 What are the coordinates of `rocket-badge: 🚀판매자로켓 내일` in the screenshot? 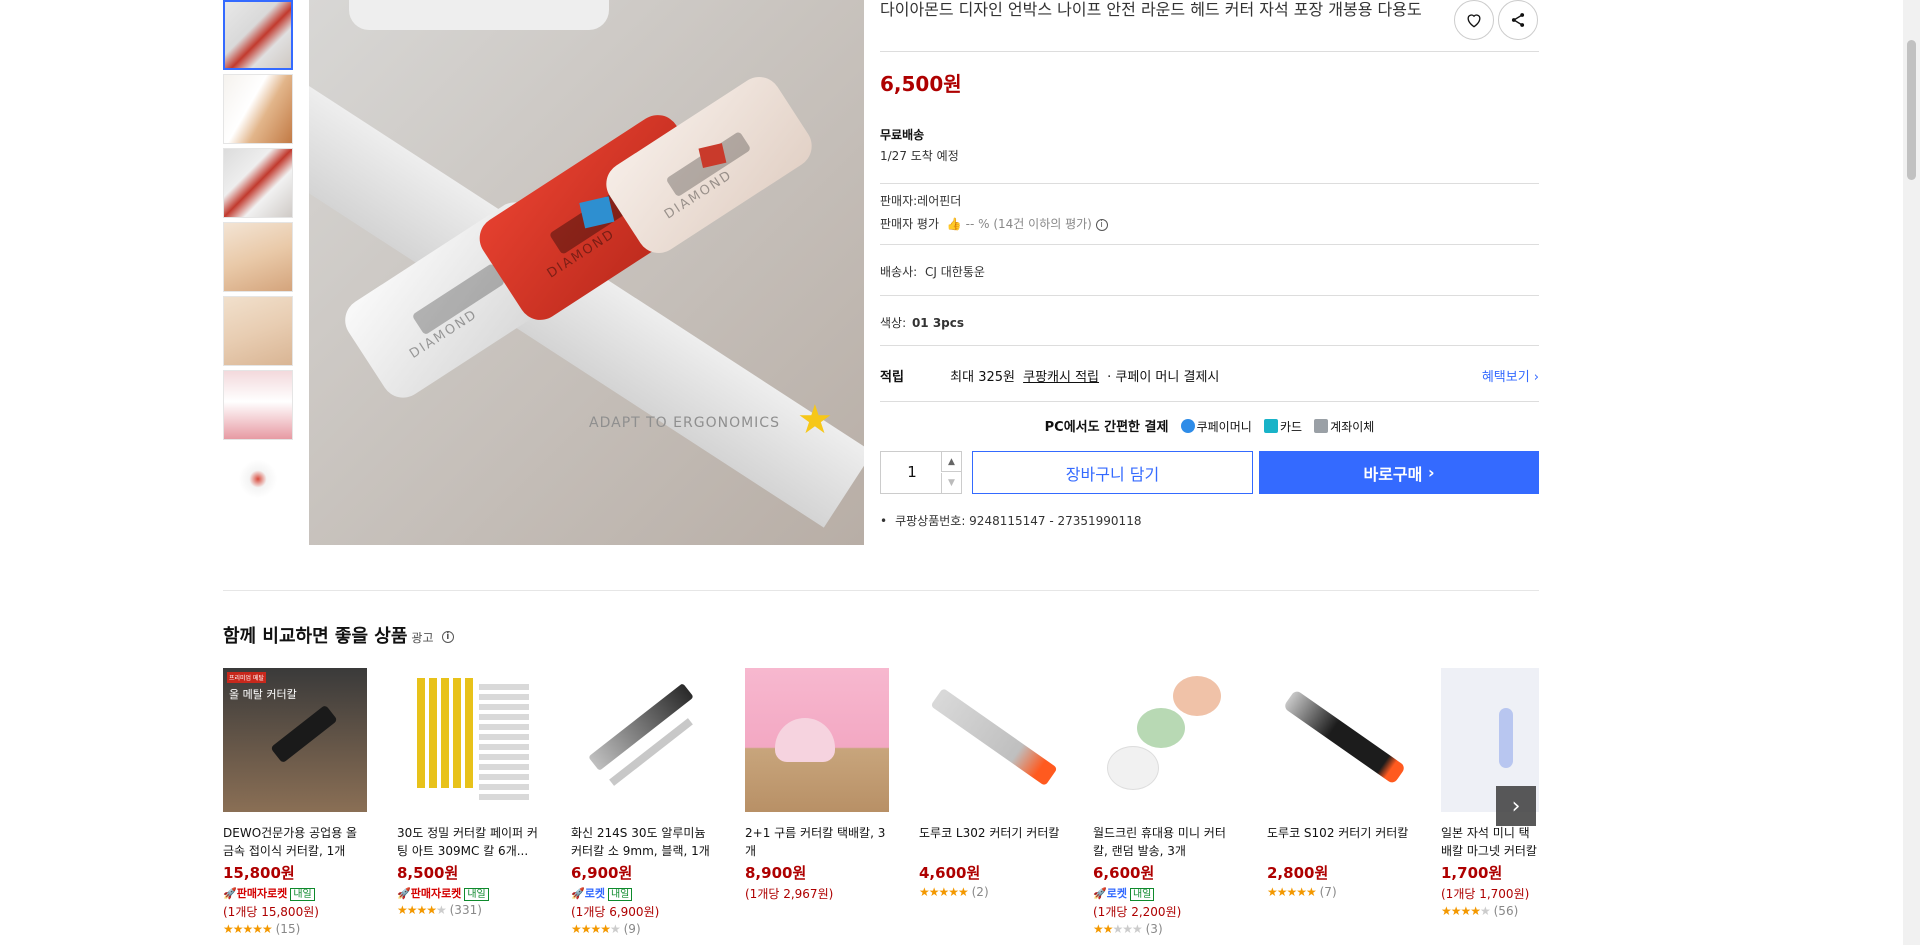 It's located at (295, 893).